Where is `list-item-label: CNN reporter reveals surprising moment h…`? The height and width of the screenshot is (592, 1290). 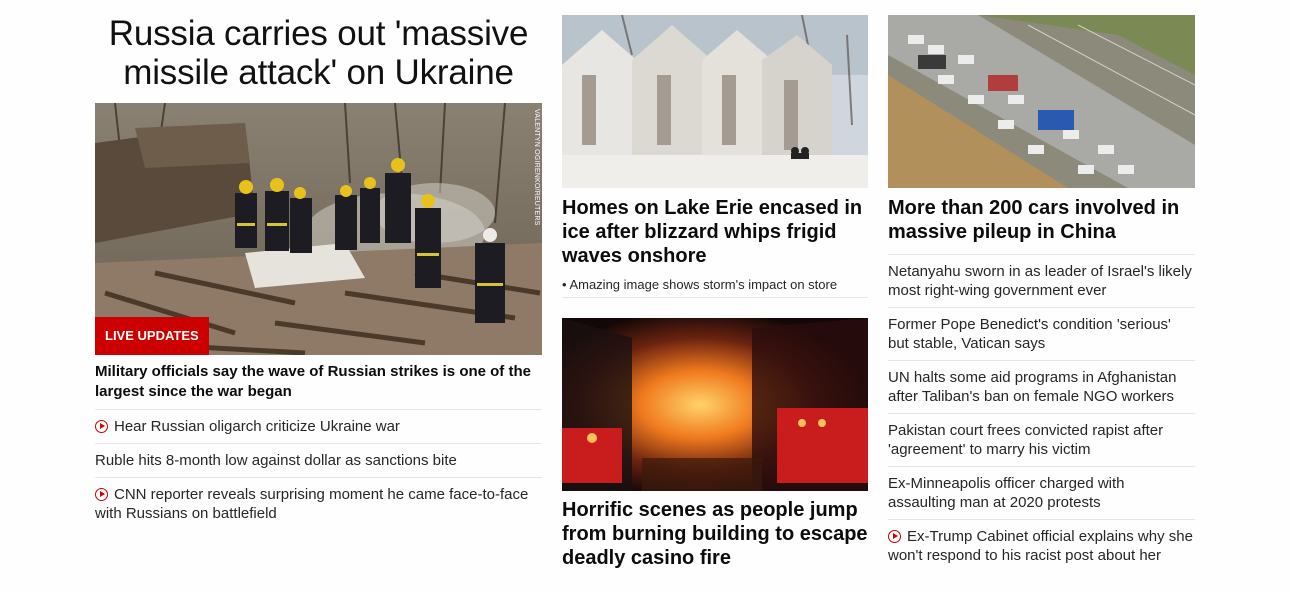 list-item-label: CNN reporter reveals surprising moment h… is located at coordinates (312, 504).